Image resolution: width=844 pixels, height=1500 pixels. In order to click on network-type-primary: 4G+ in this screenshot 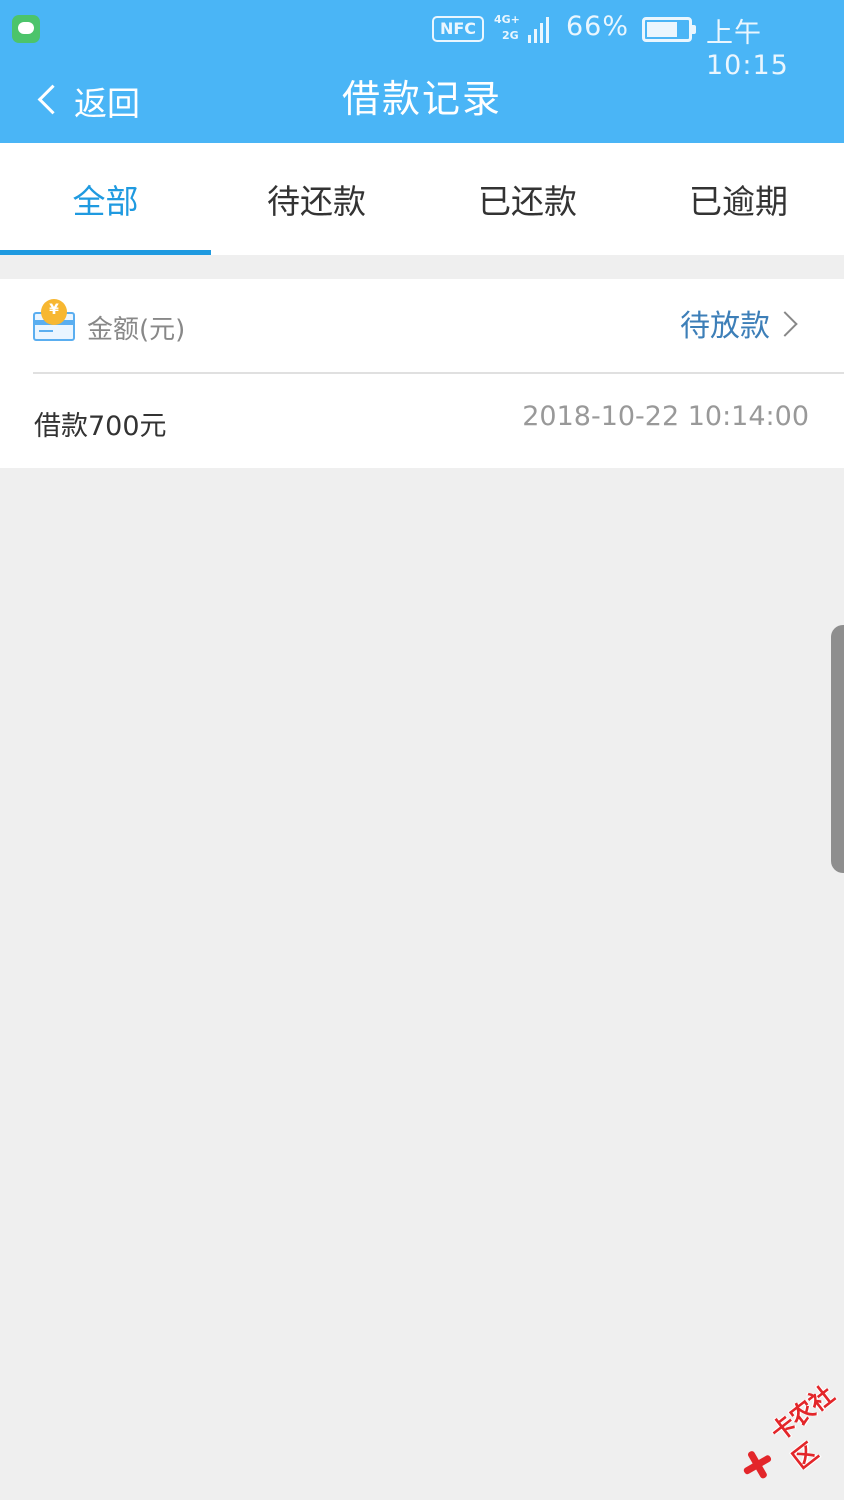, I will do `click(507, 19)`.